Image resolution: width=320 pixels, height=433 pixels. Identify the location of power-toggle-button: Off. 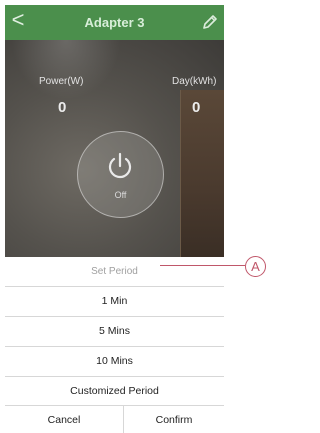
(120, 174).